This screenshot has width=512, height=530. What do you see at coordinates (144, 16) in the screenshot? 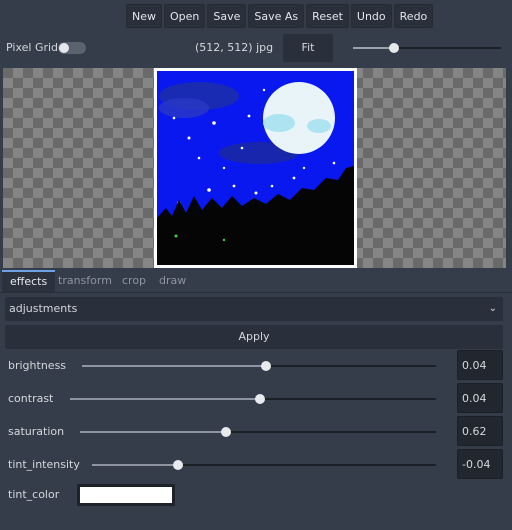
I see `new-button: New` at bounding box center [144, 16].